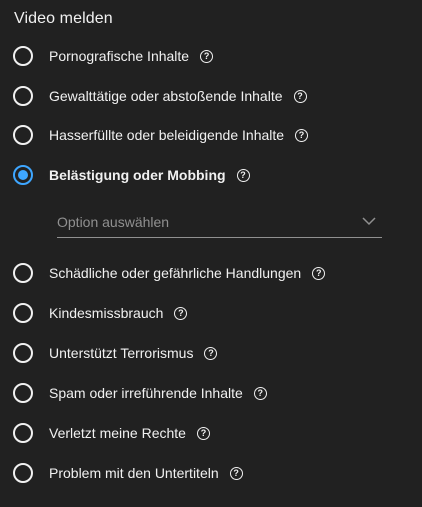 The width and height of the screenshot is (422, 507). Describe the element at coordinates (23, 175) in the screenshot. I see `radio-button-checked` at that location.